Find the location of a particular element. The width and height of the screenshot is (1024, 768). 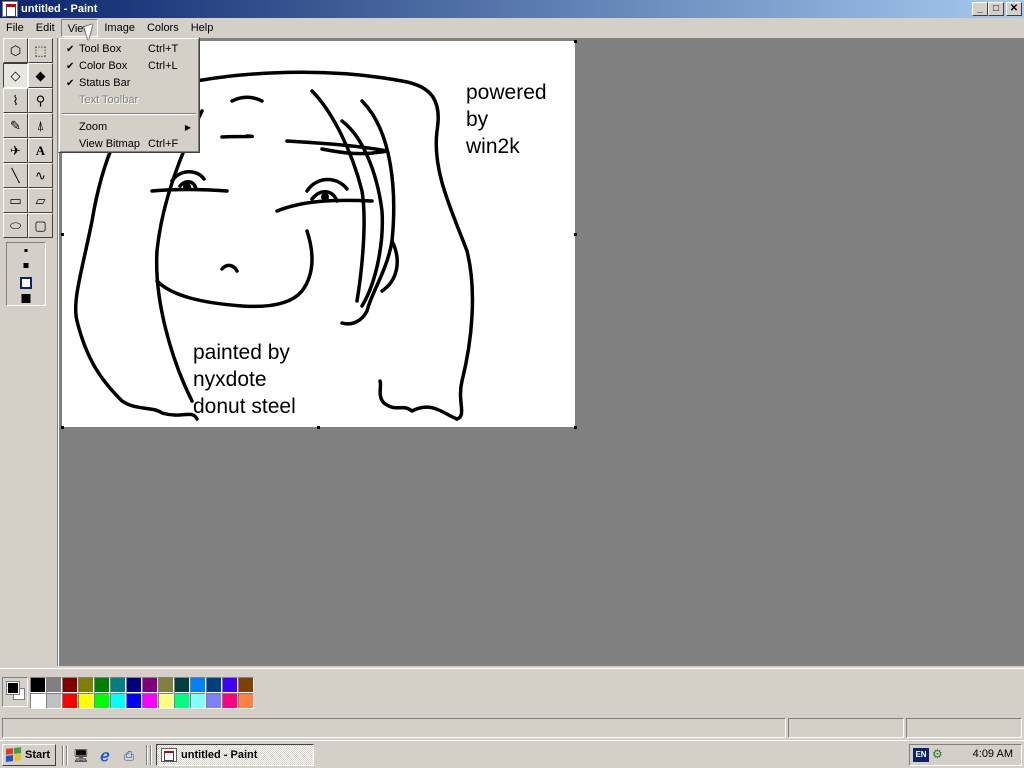

menu-item-label: Tool Box is located at coordinates (100, 49).